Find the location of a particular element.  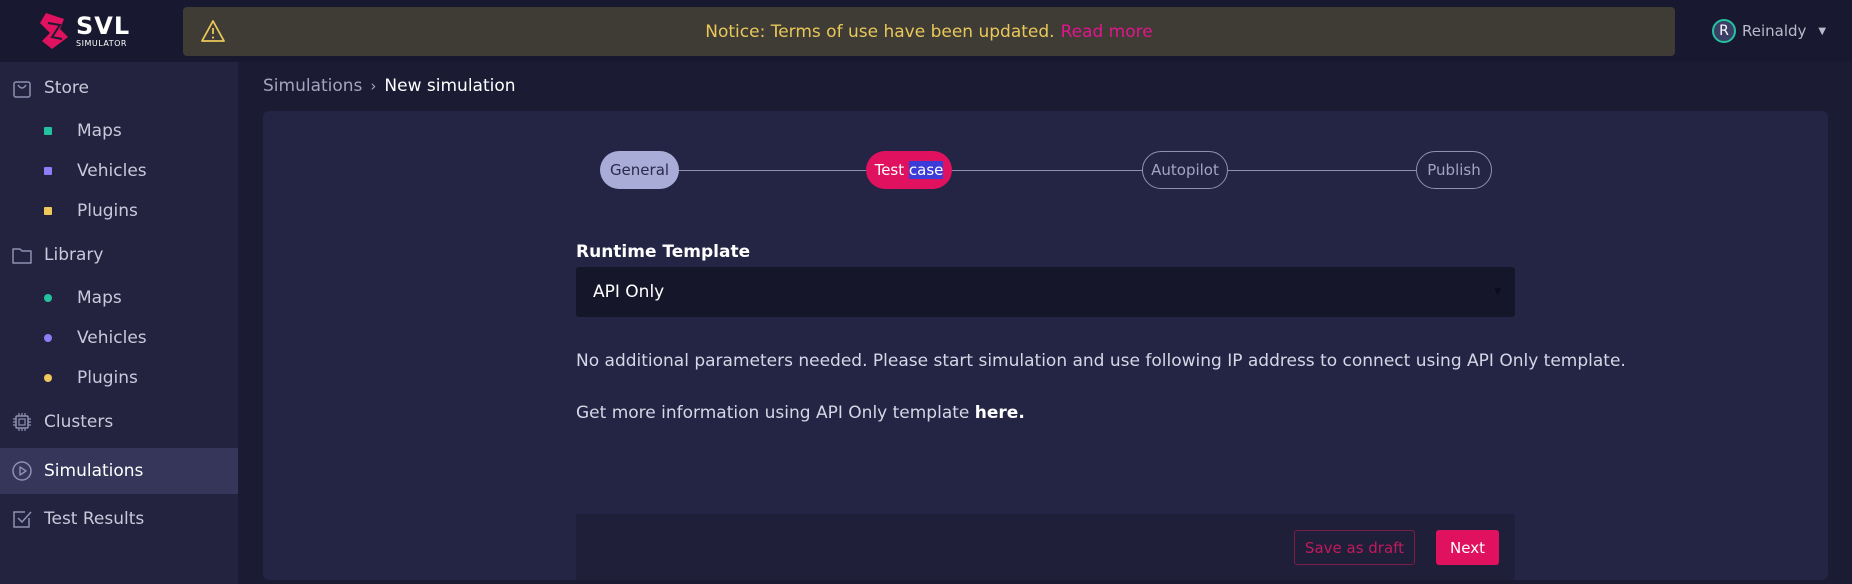

sidebar-item-label: Store is located at coordinates (66, 88).